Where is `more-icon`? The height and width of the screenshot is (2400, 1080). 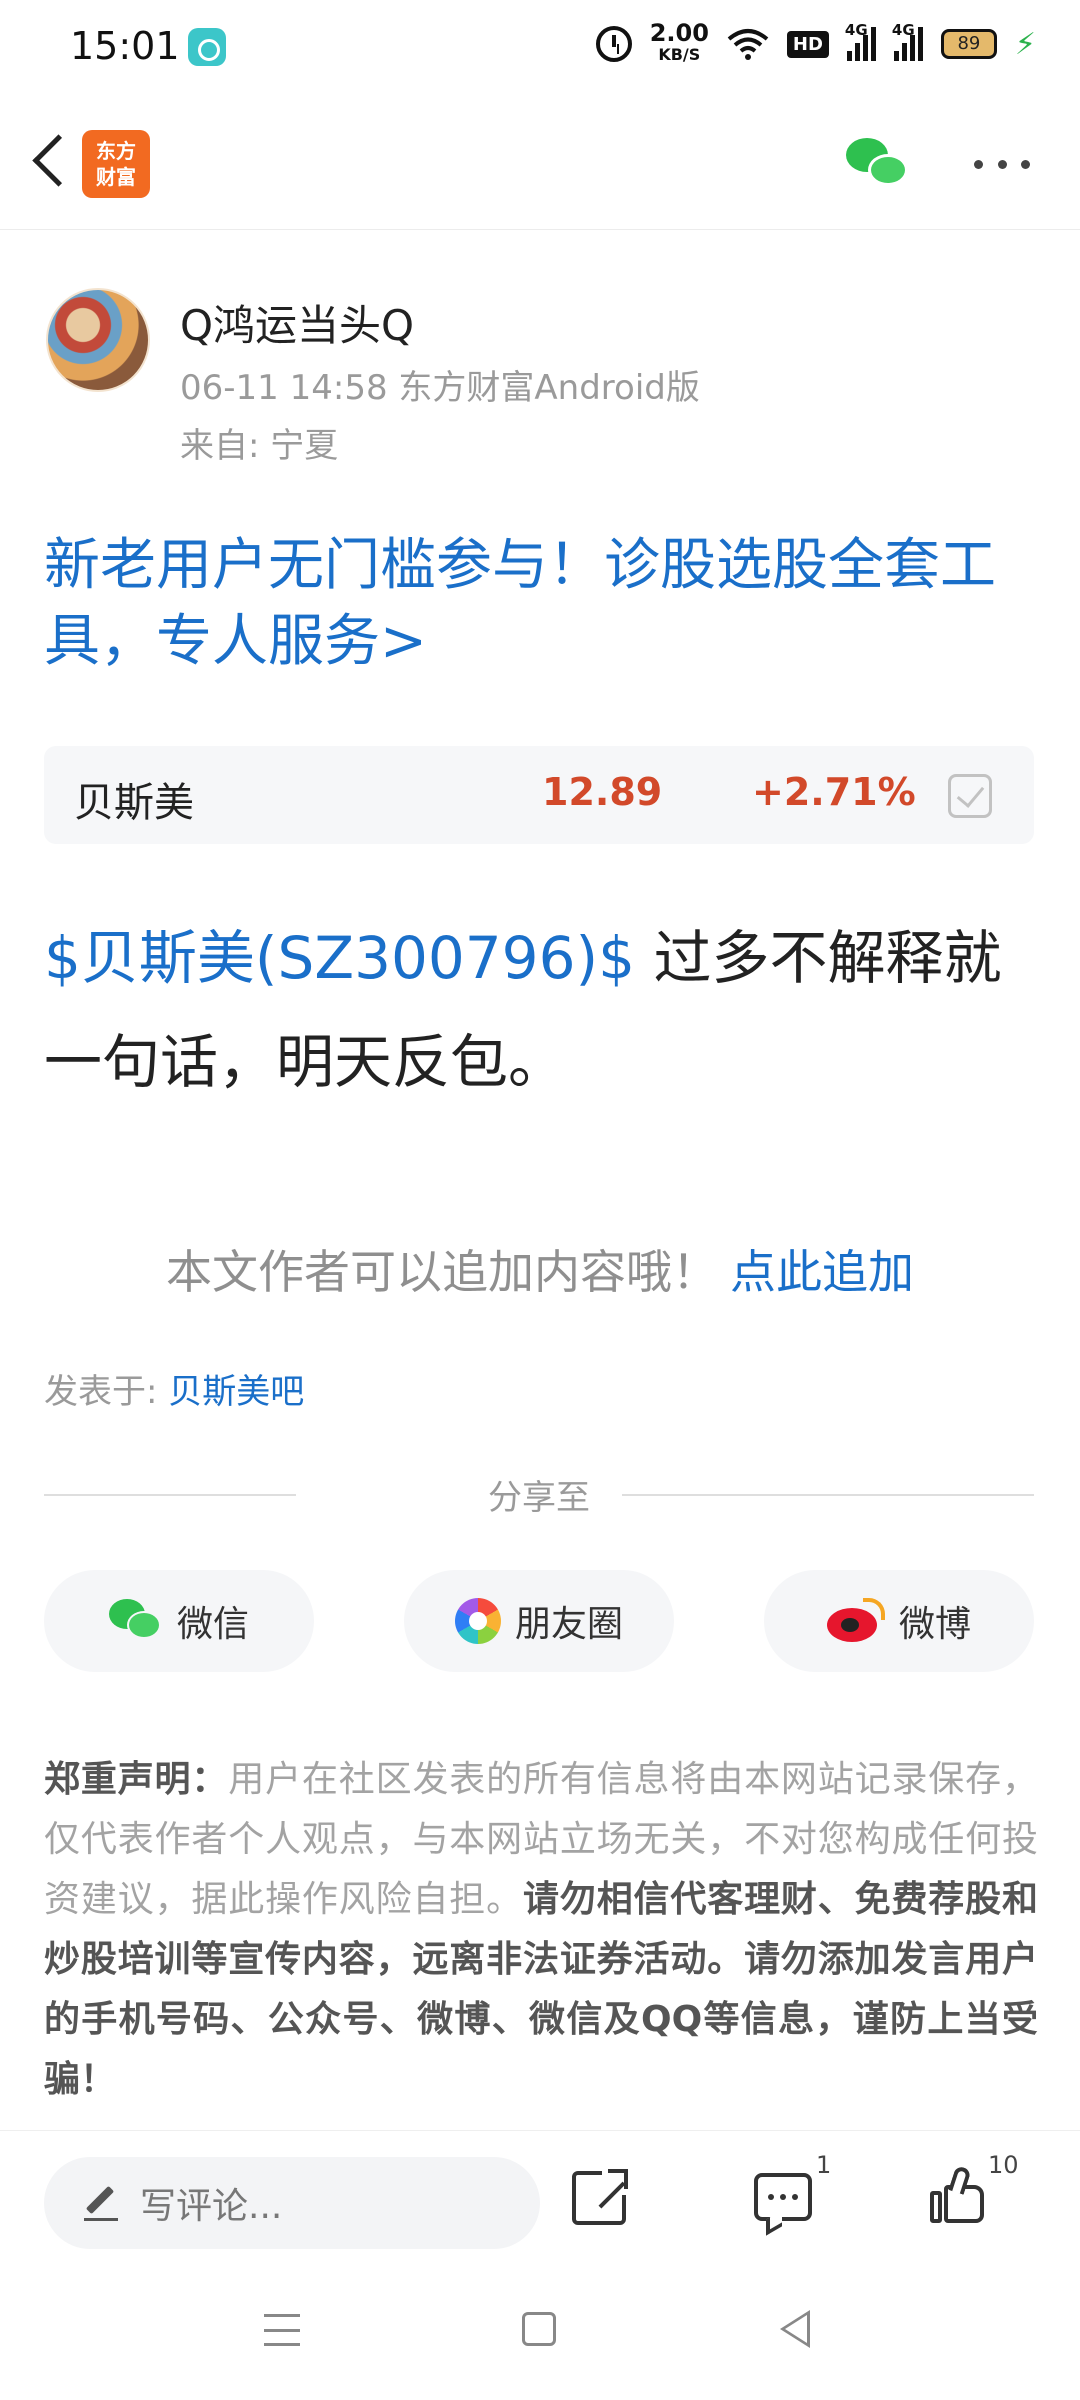
more-icon is located at coordinates (1002, 164).